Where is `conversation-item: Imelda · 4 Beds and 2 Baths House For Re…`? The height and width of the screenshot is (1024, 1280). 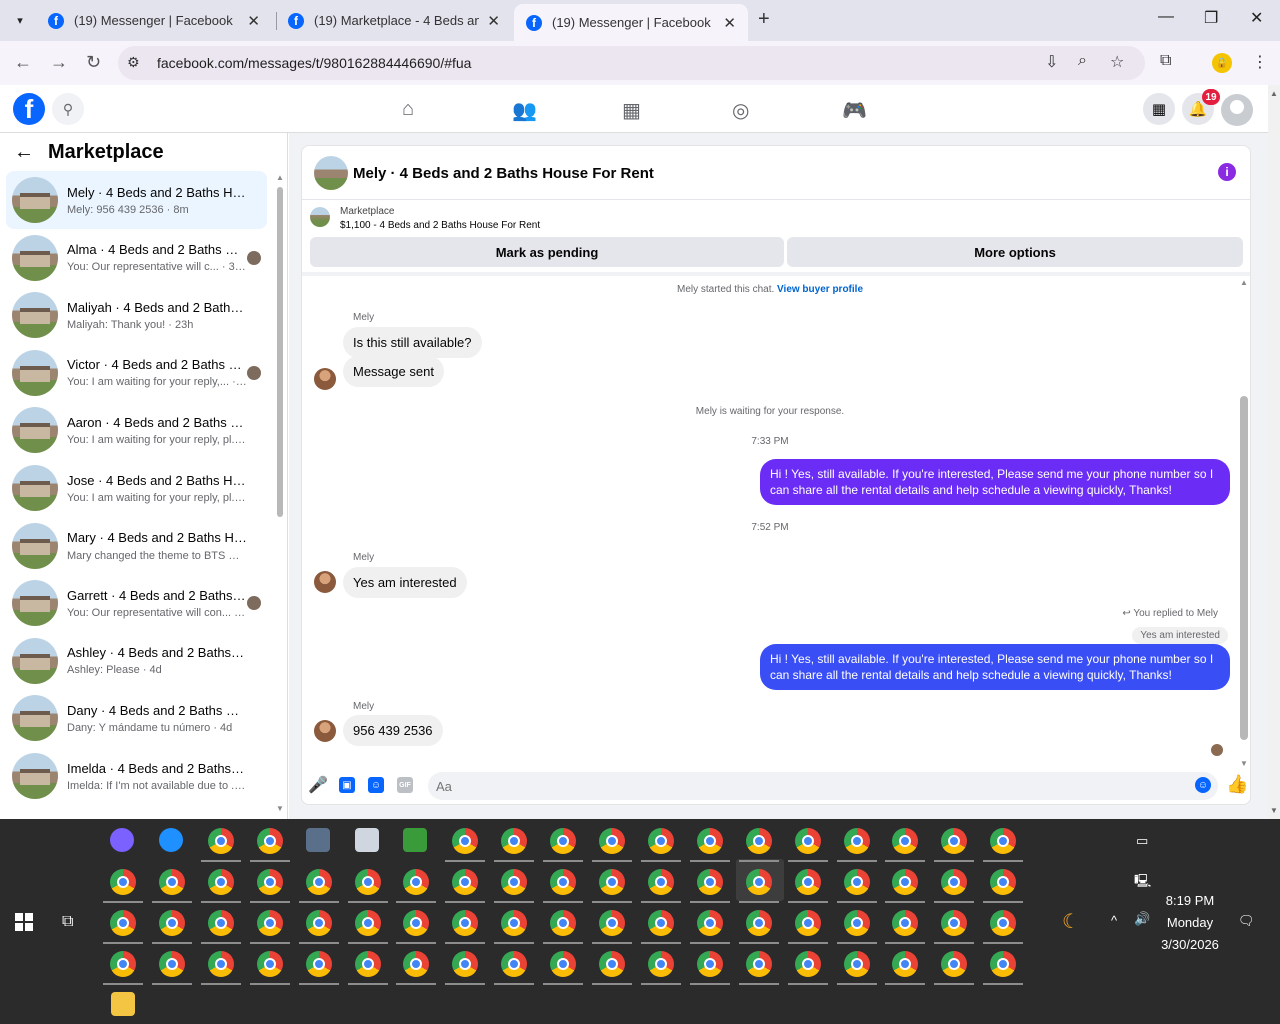
conversation-item: Imelda · 4 Beds and 2 Baths House For Re… is located at coordinates (136, 776).